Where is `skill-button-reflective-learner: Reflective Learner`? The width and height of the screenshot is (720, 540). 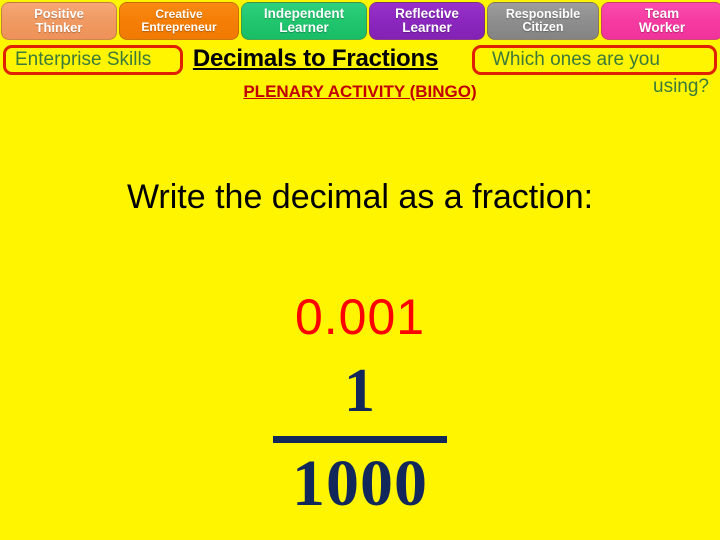
skill-button-reflective-learner: Reflective Learner is located at coordinates (427, 21).